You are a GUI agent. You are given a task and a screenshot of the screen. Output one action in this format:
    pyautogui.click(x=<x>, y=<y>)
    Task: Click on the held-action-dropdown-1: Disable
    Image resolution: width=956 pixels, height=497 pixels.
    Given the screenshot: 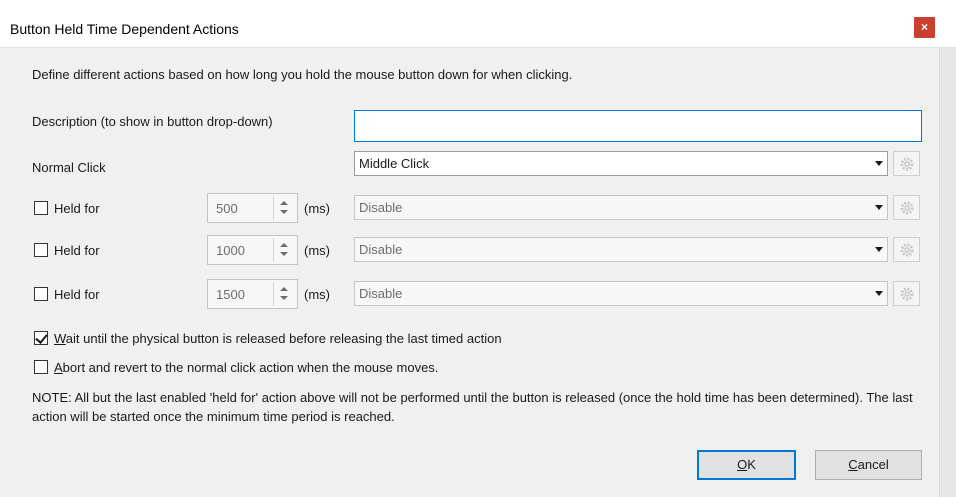 What is the action you would take?
    pyautogui.click(x=621, y=207)
    